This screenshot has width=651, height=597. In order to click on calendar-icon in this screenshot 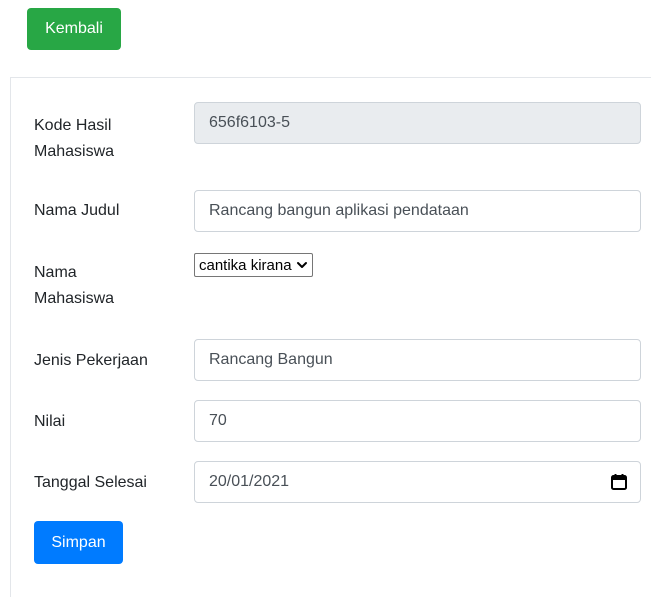, I will do `click(619, 482)`.